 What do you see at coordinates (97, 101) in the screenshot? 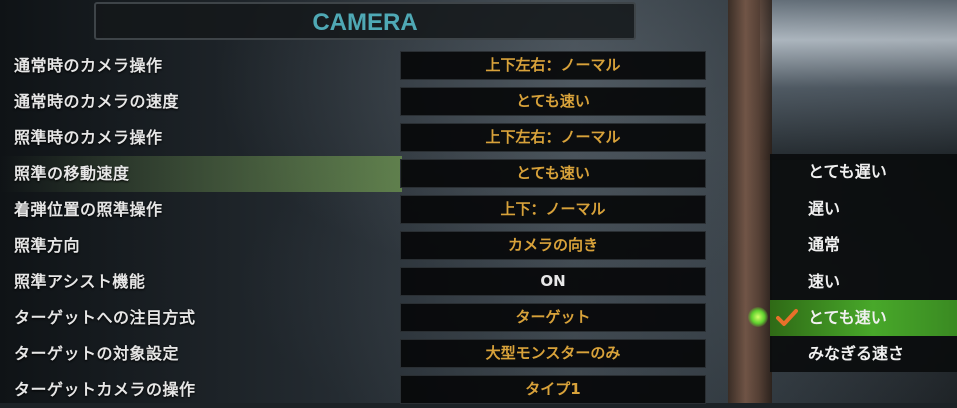
I see `setting-label: 通常時のカメラの速度` at bounding box center [97, 101].